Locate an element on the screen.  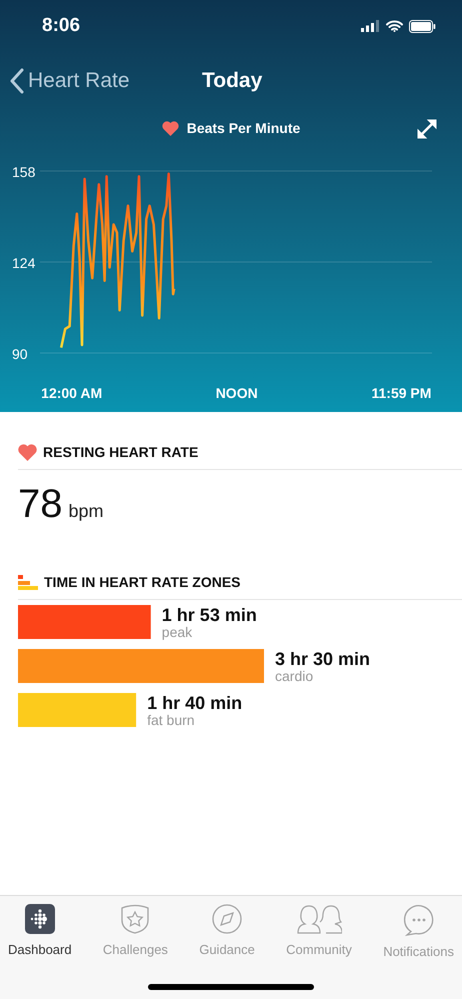
people-icon is located at coordinates (319, 919).